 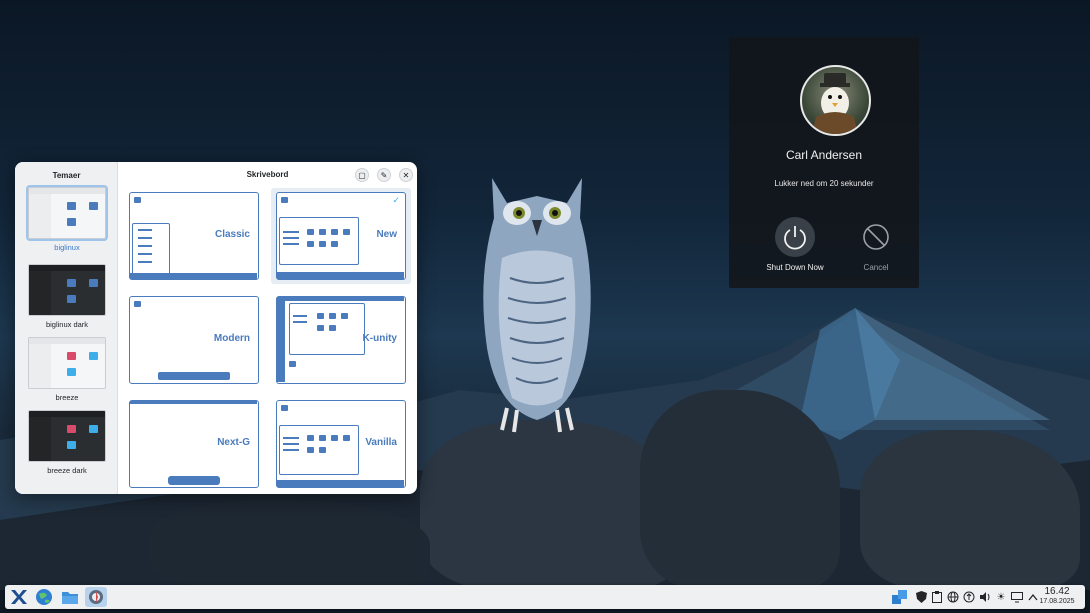 I want to click on shut-down-now-button: Shut Down Now, so click(x=795, y=244).